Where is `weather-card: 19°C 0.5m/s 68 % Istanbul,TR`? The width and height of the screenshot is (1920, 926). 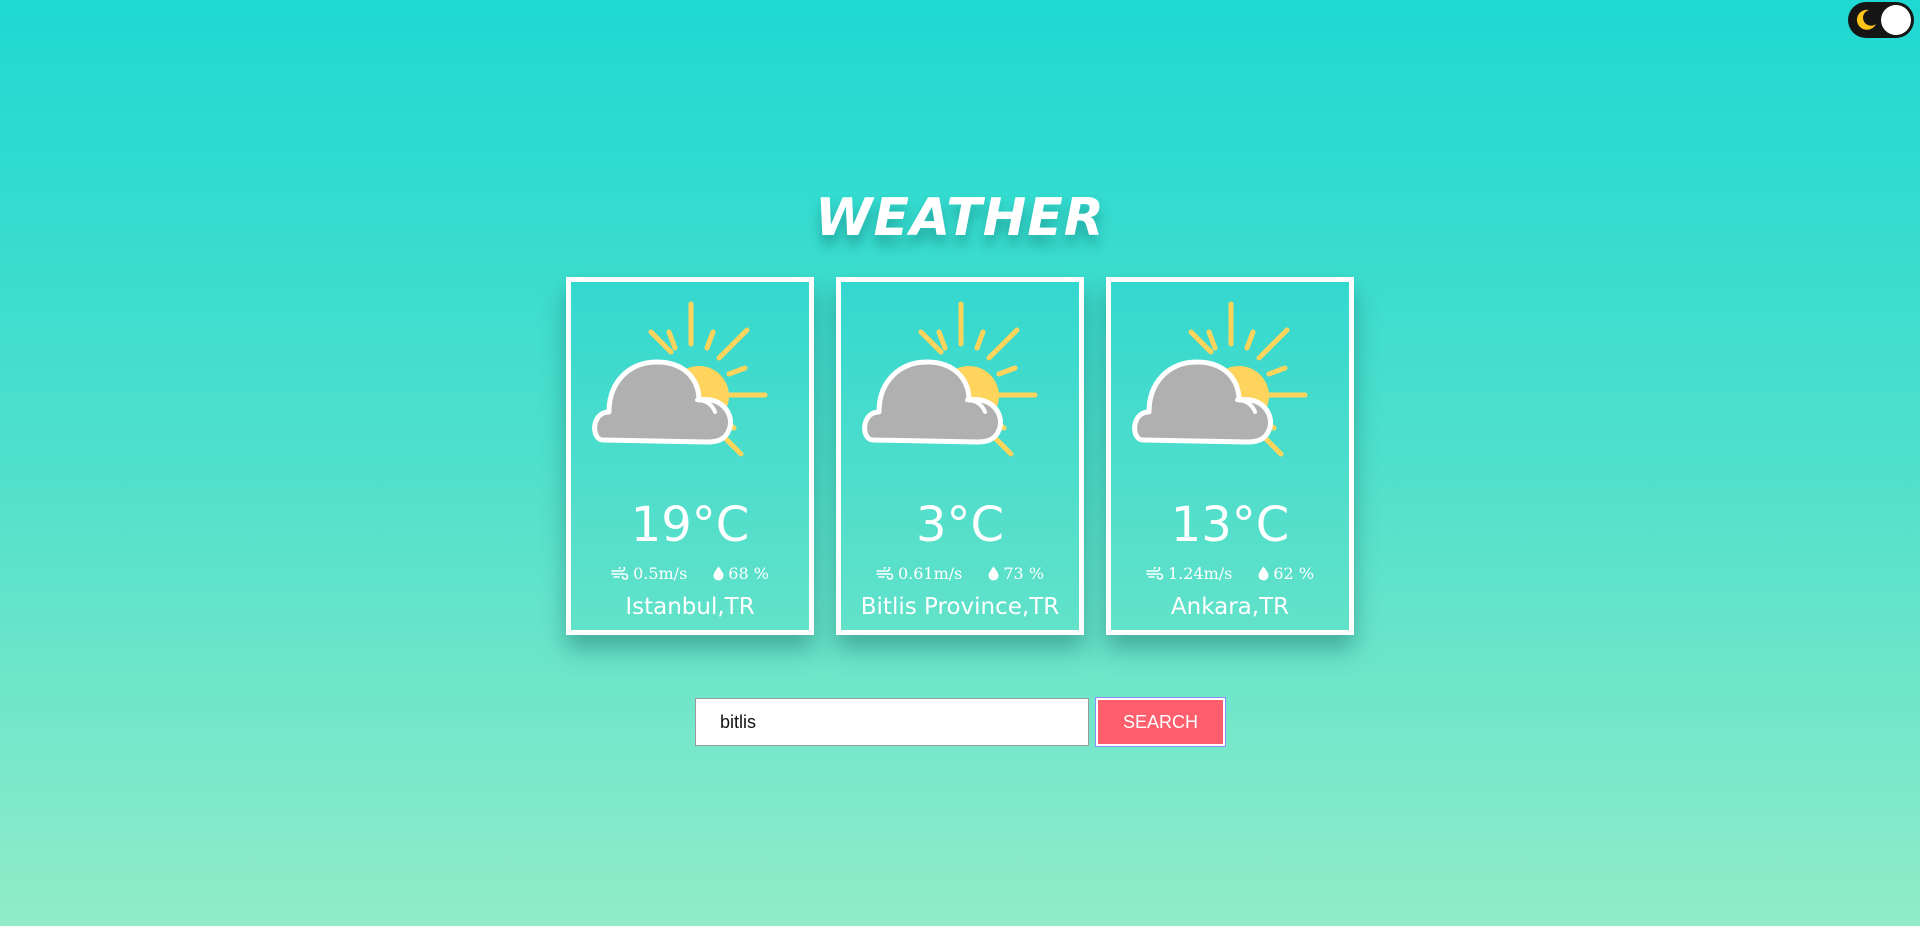 weather-card: 19°C 0.5m/s 68 % Istanbul,TR is located at coordinates (690, 456).